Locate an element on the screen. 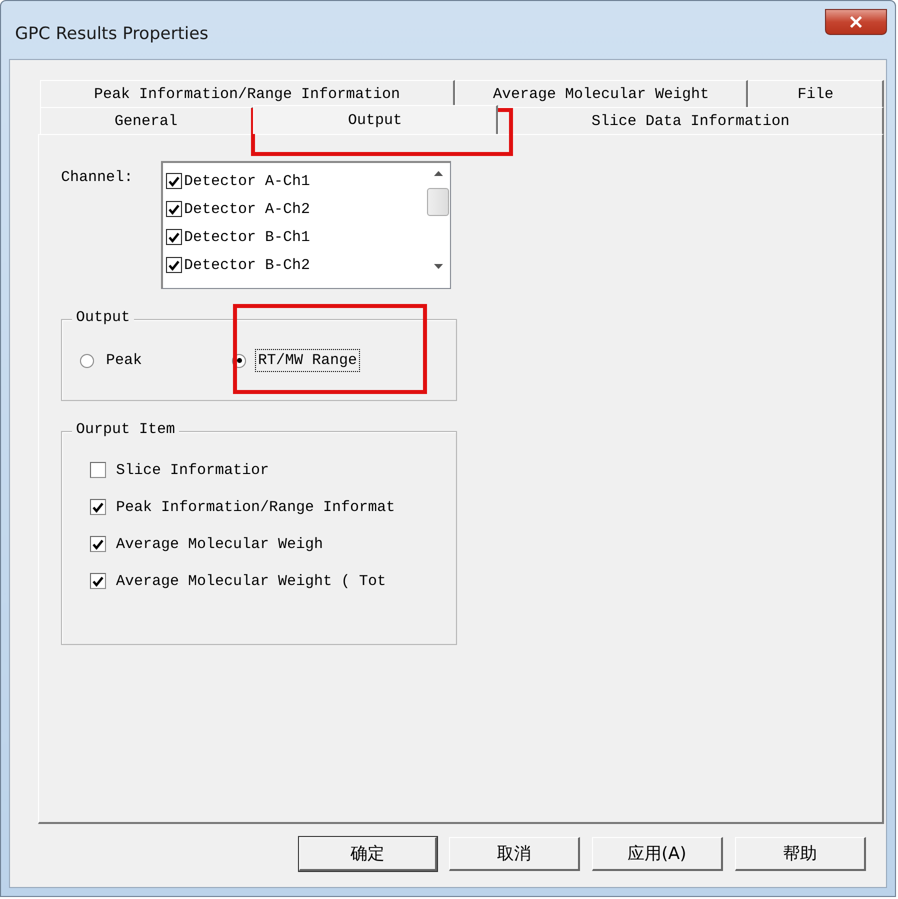 The image size is (898, 899). tab: Slice Data Information is located at coordinates (691, 120).